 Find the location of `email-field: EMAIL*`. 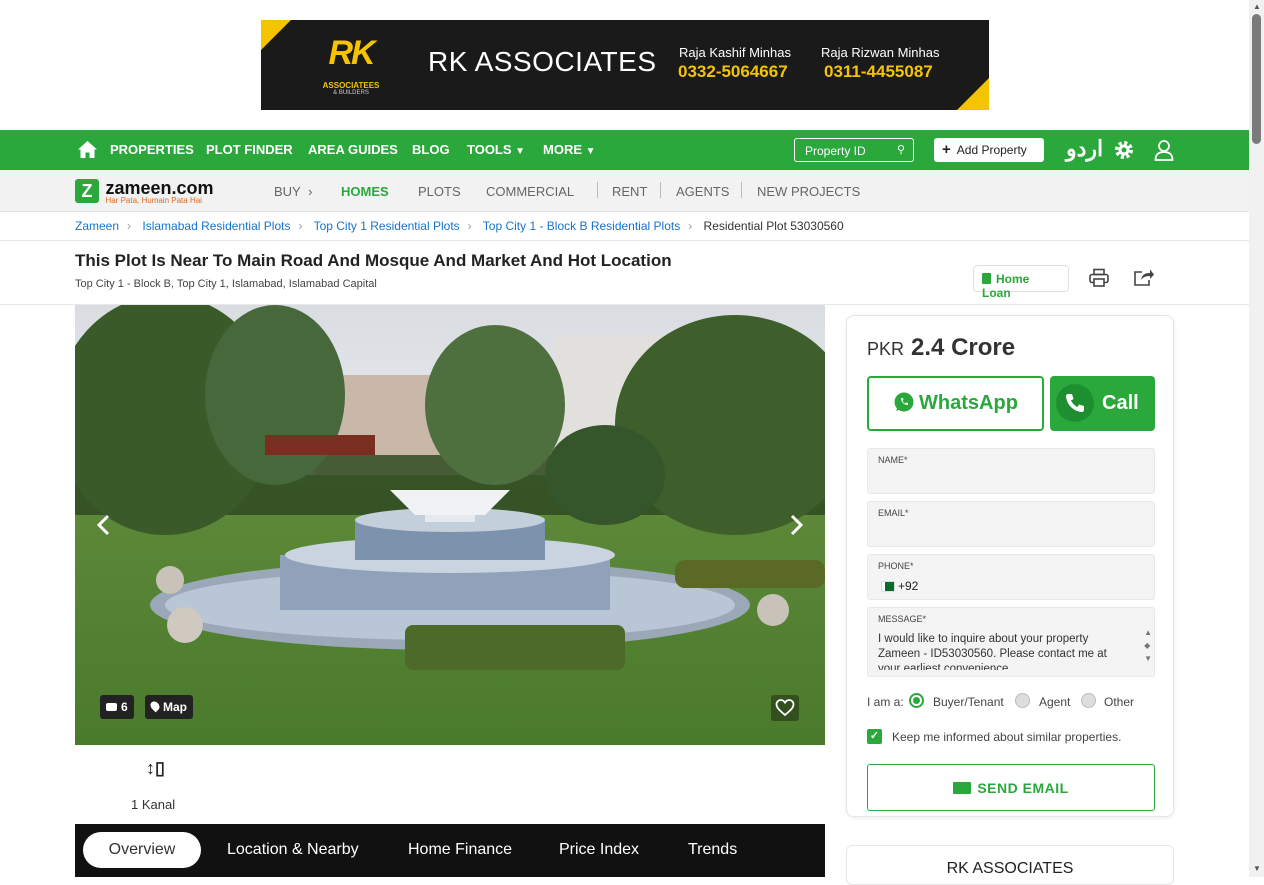

email-field: EMAIL* is located at coordinates (1011, 524).